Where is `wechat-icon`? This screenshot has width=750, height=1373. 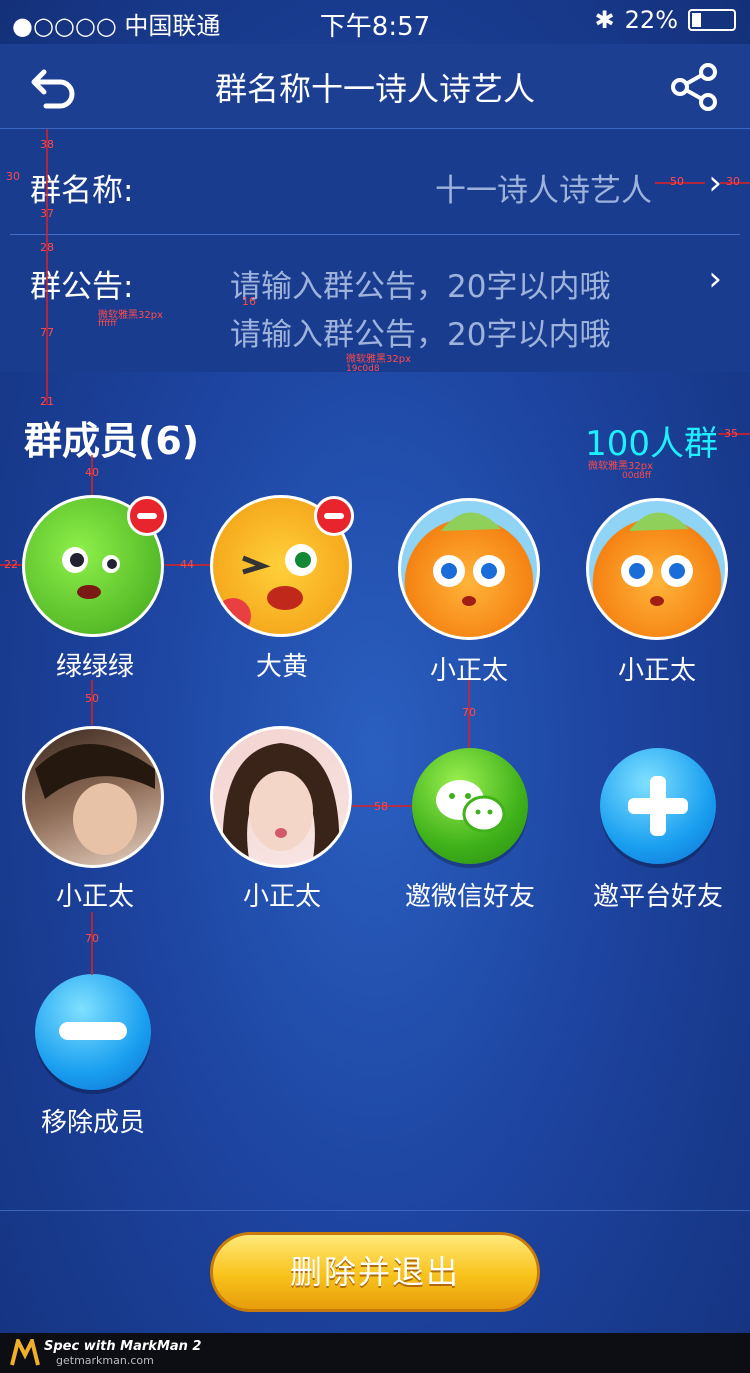 wechat-icon is located at coordinates (471, 806).